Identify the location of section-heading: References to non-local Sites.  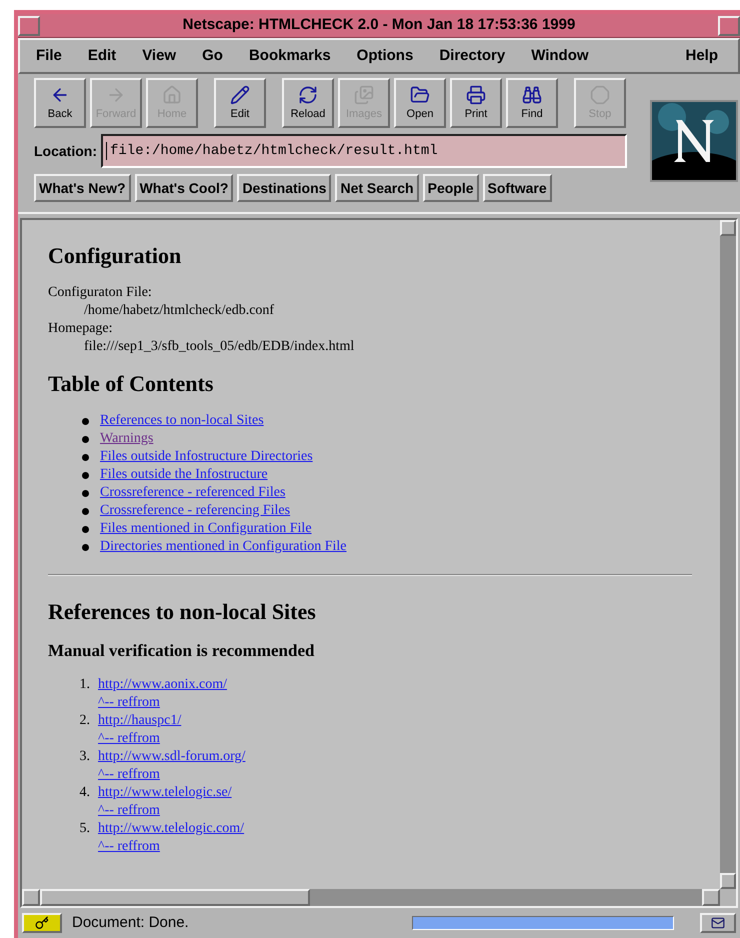
(182, 612).